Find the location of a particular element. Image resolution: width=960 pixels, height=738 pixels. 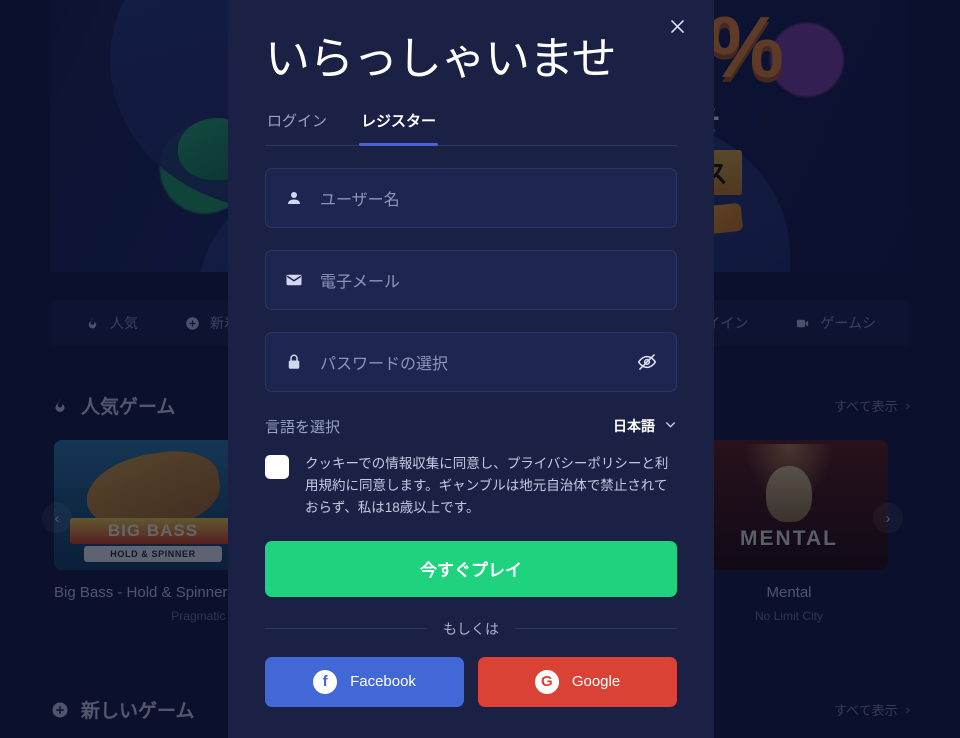

divider-label: もしくは is located at coordinates (471, 628).